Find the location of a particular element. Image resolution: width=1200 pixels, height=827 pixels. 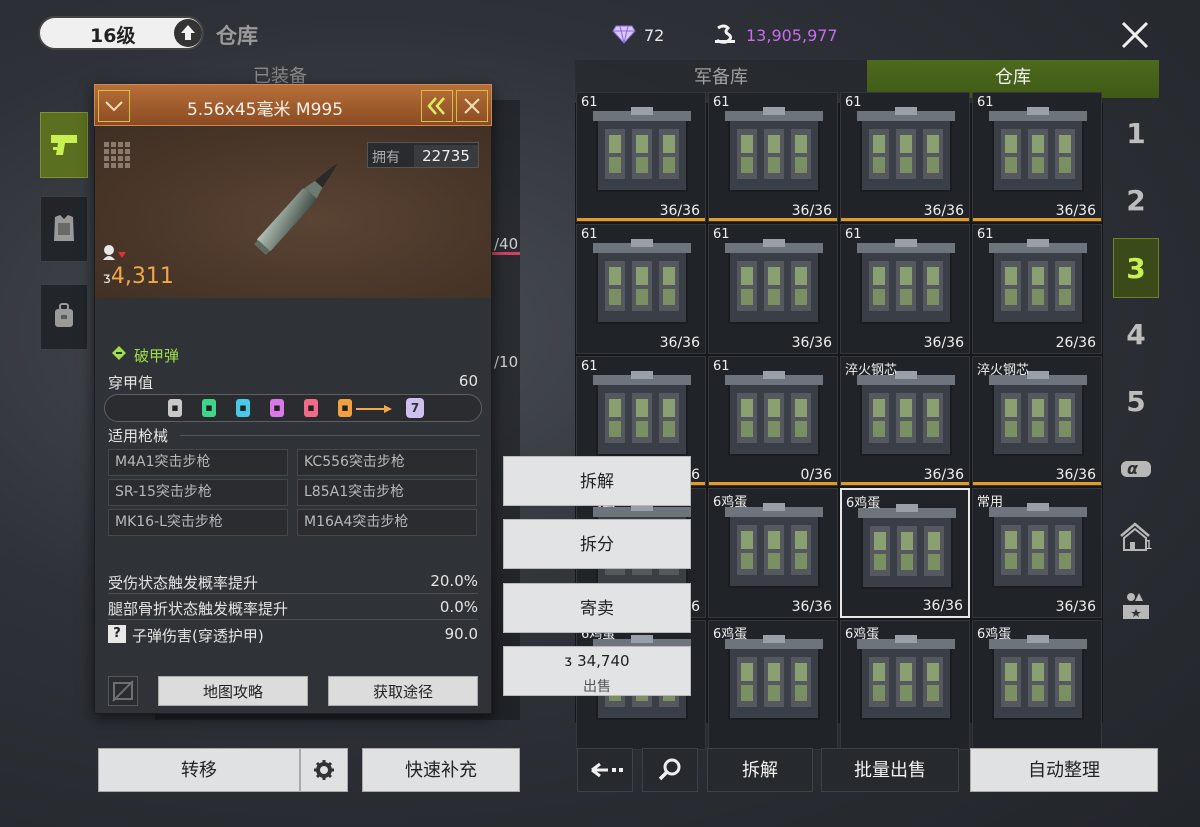

compatible-gun: MK16-L突击步枪 is located at coordinates (198, 522).